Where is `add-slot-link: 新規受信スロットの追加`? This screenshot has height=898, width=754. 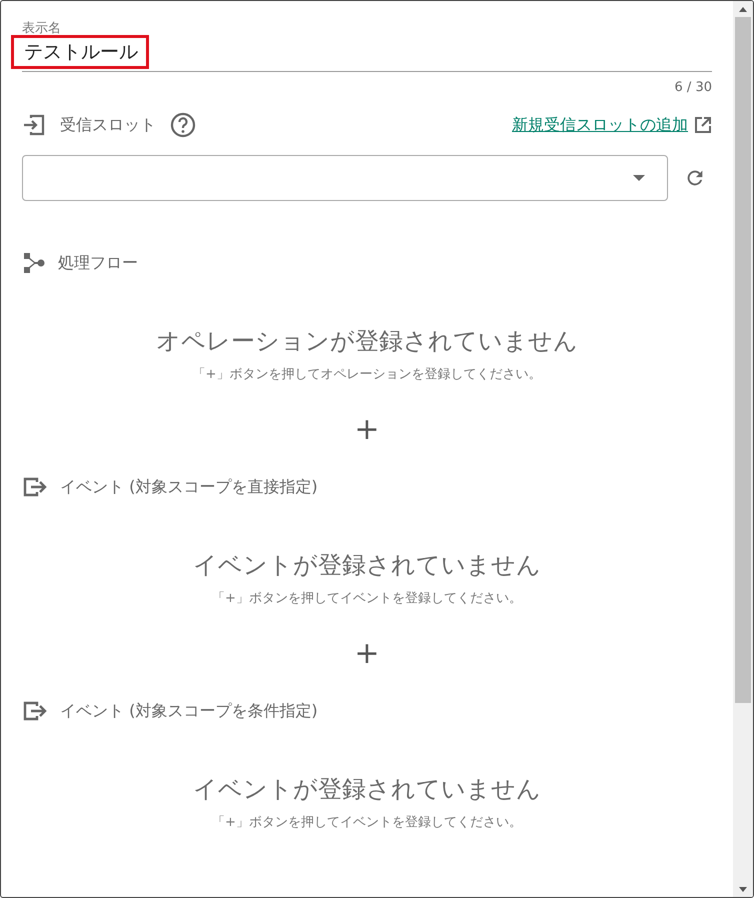
add-slot-link: 新規受信スロットの追加 is located at coordinates (600, 125).